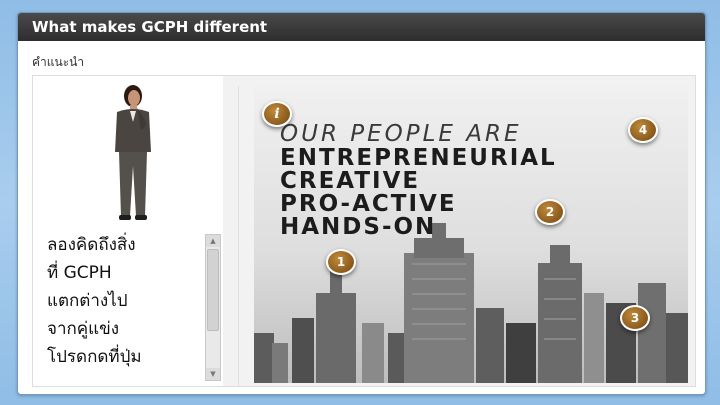 Image resolution: width=720 pixels, height=405 pixels. I want to click on hotspot-3-button: 3, so click(635, 318).